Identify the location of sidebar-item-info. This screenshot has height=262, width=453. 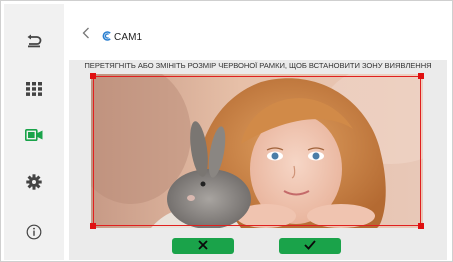
(34, 232).